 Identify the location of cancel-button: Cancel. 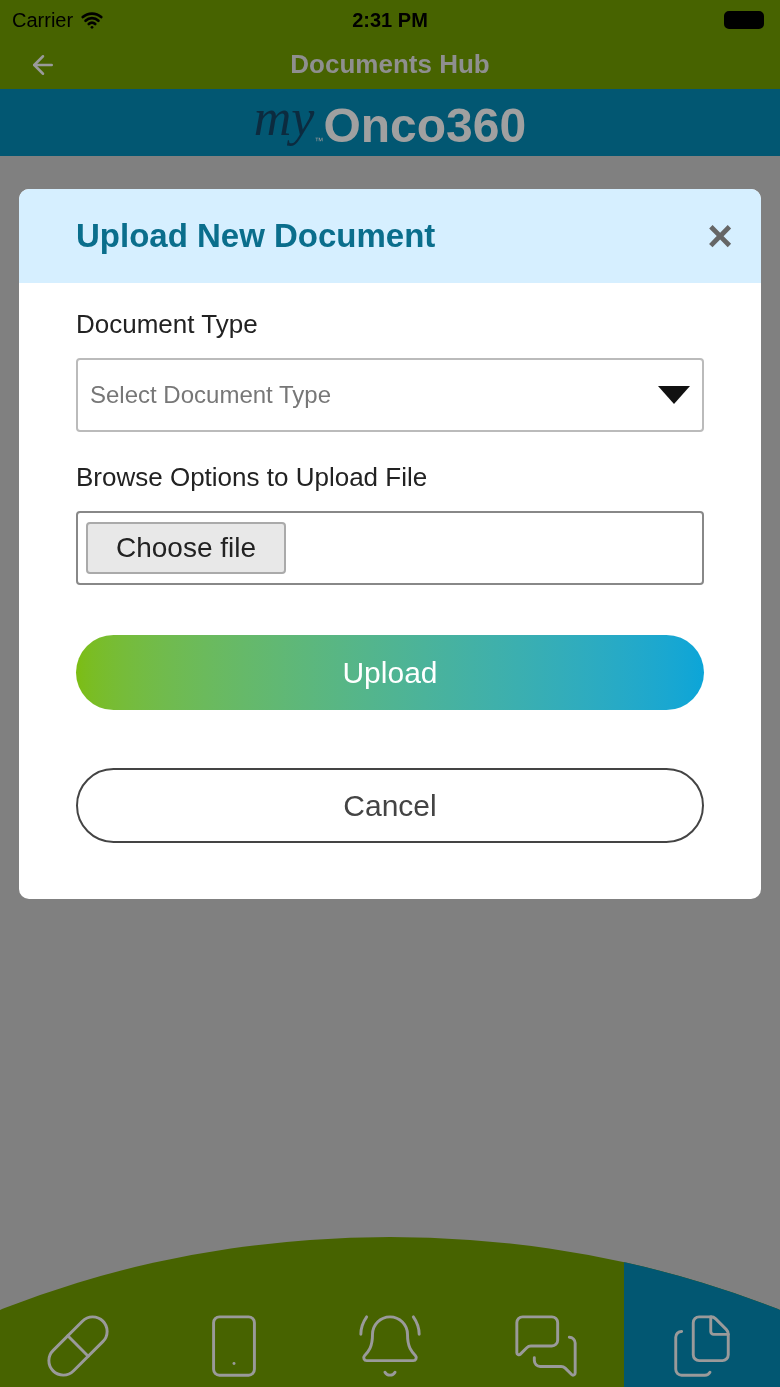
(390, 805).